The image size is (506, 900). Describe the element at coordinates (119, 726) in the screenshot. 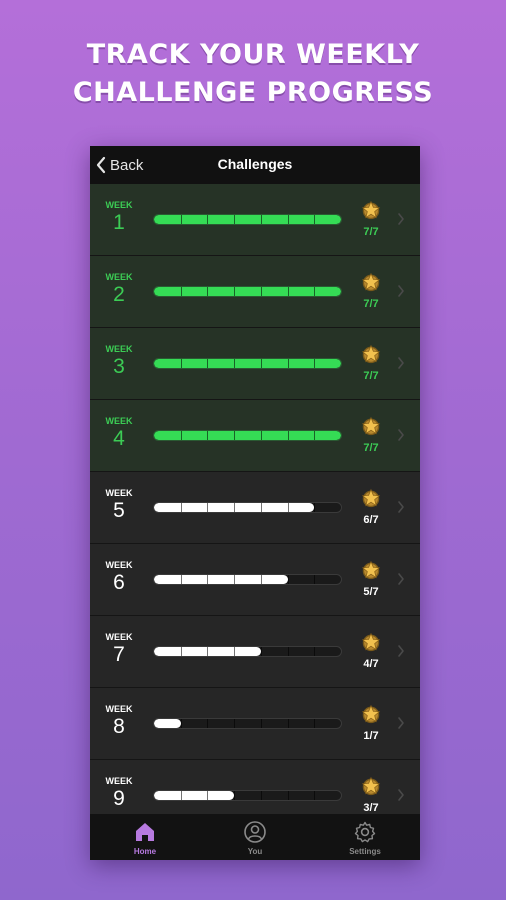

I see `week-number: 8` at that location.